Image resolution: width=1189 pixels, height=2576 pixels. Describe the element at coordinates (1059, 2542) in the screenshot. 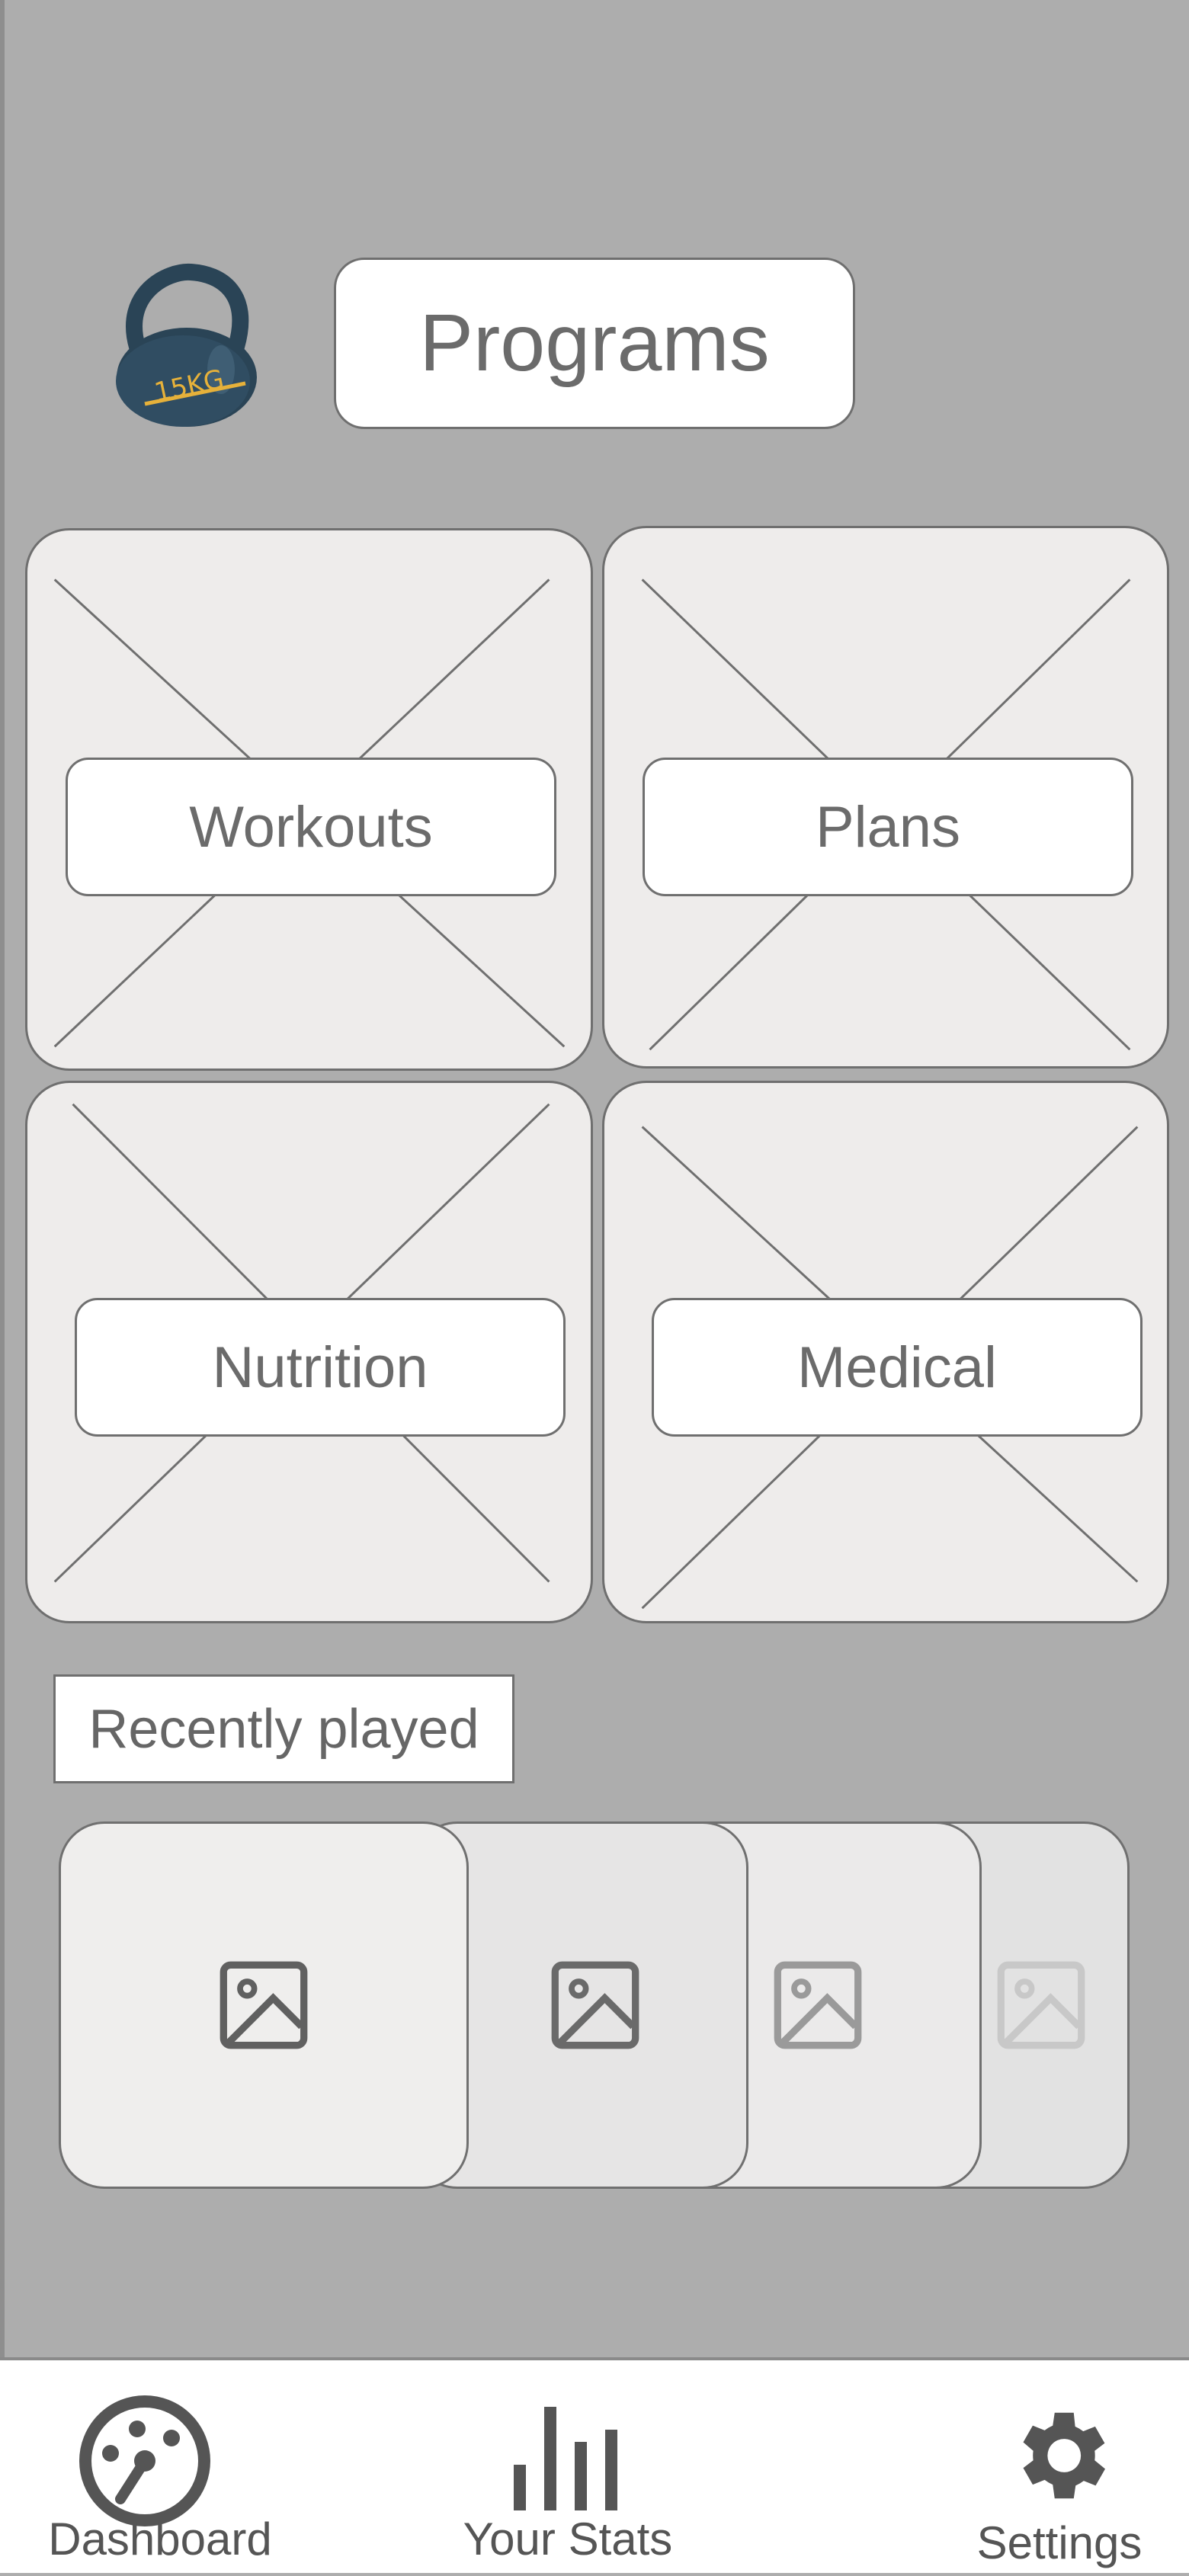

I see `nav-label-settings: Settings` at that location.